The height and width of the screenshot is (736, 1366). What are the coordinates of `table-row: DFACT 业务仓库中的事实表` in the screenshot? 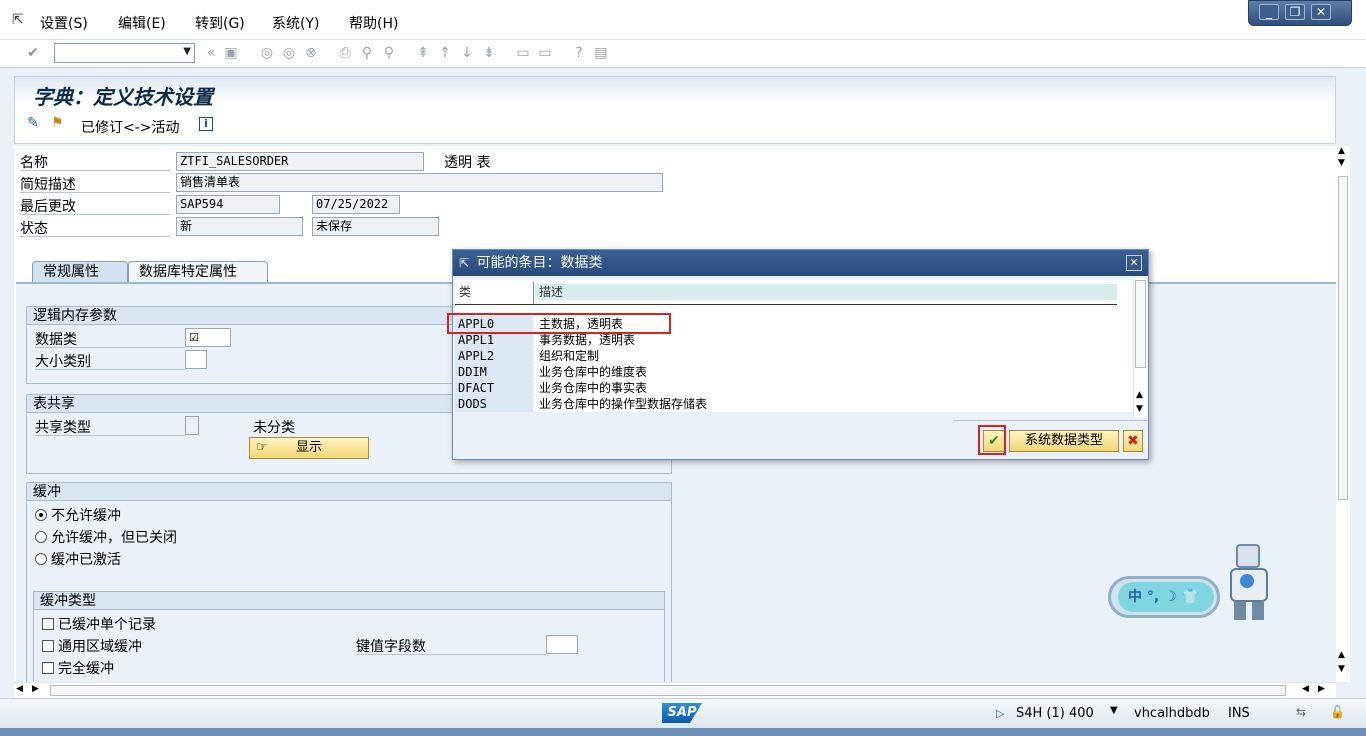 It's located at (786, 388).